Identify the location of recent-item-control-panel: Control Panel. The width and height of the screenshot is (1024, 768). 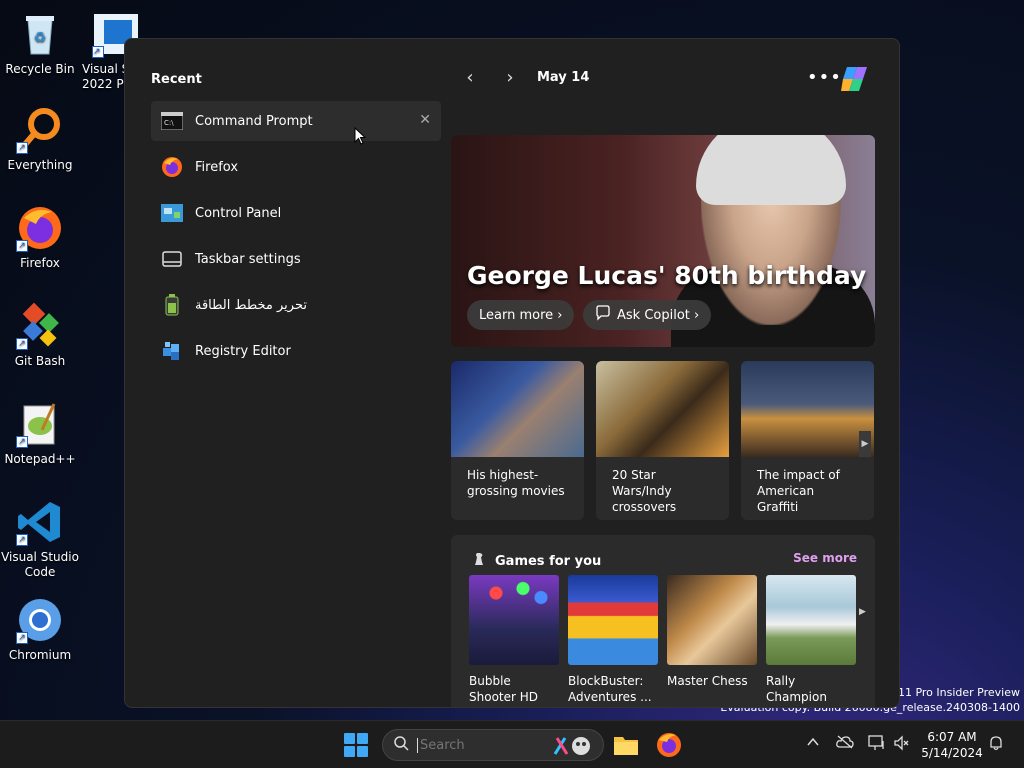
(296, 213).